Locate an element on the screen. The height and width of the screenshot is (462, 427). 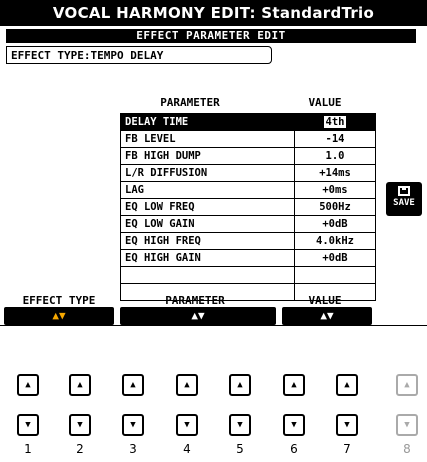
button-3-down: ▼ is located at coordinates (133, 425).